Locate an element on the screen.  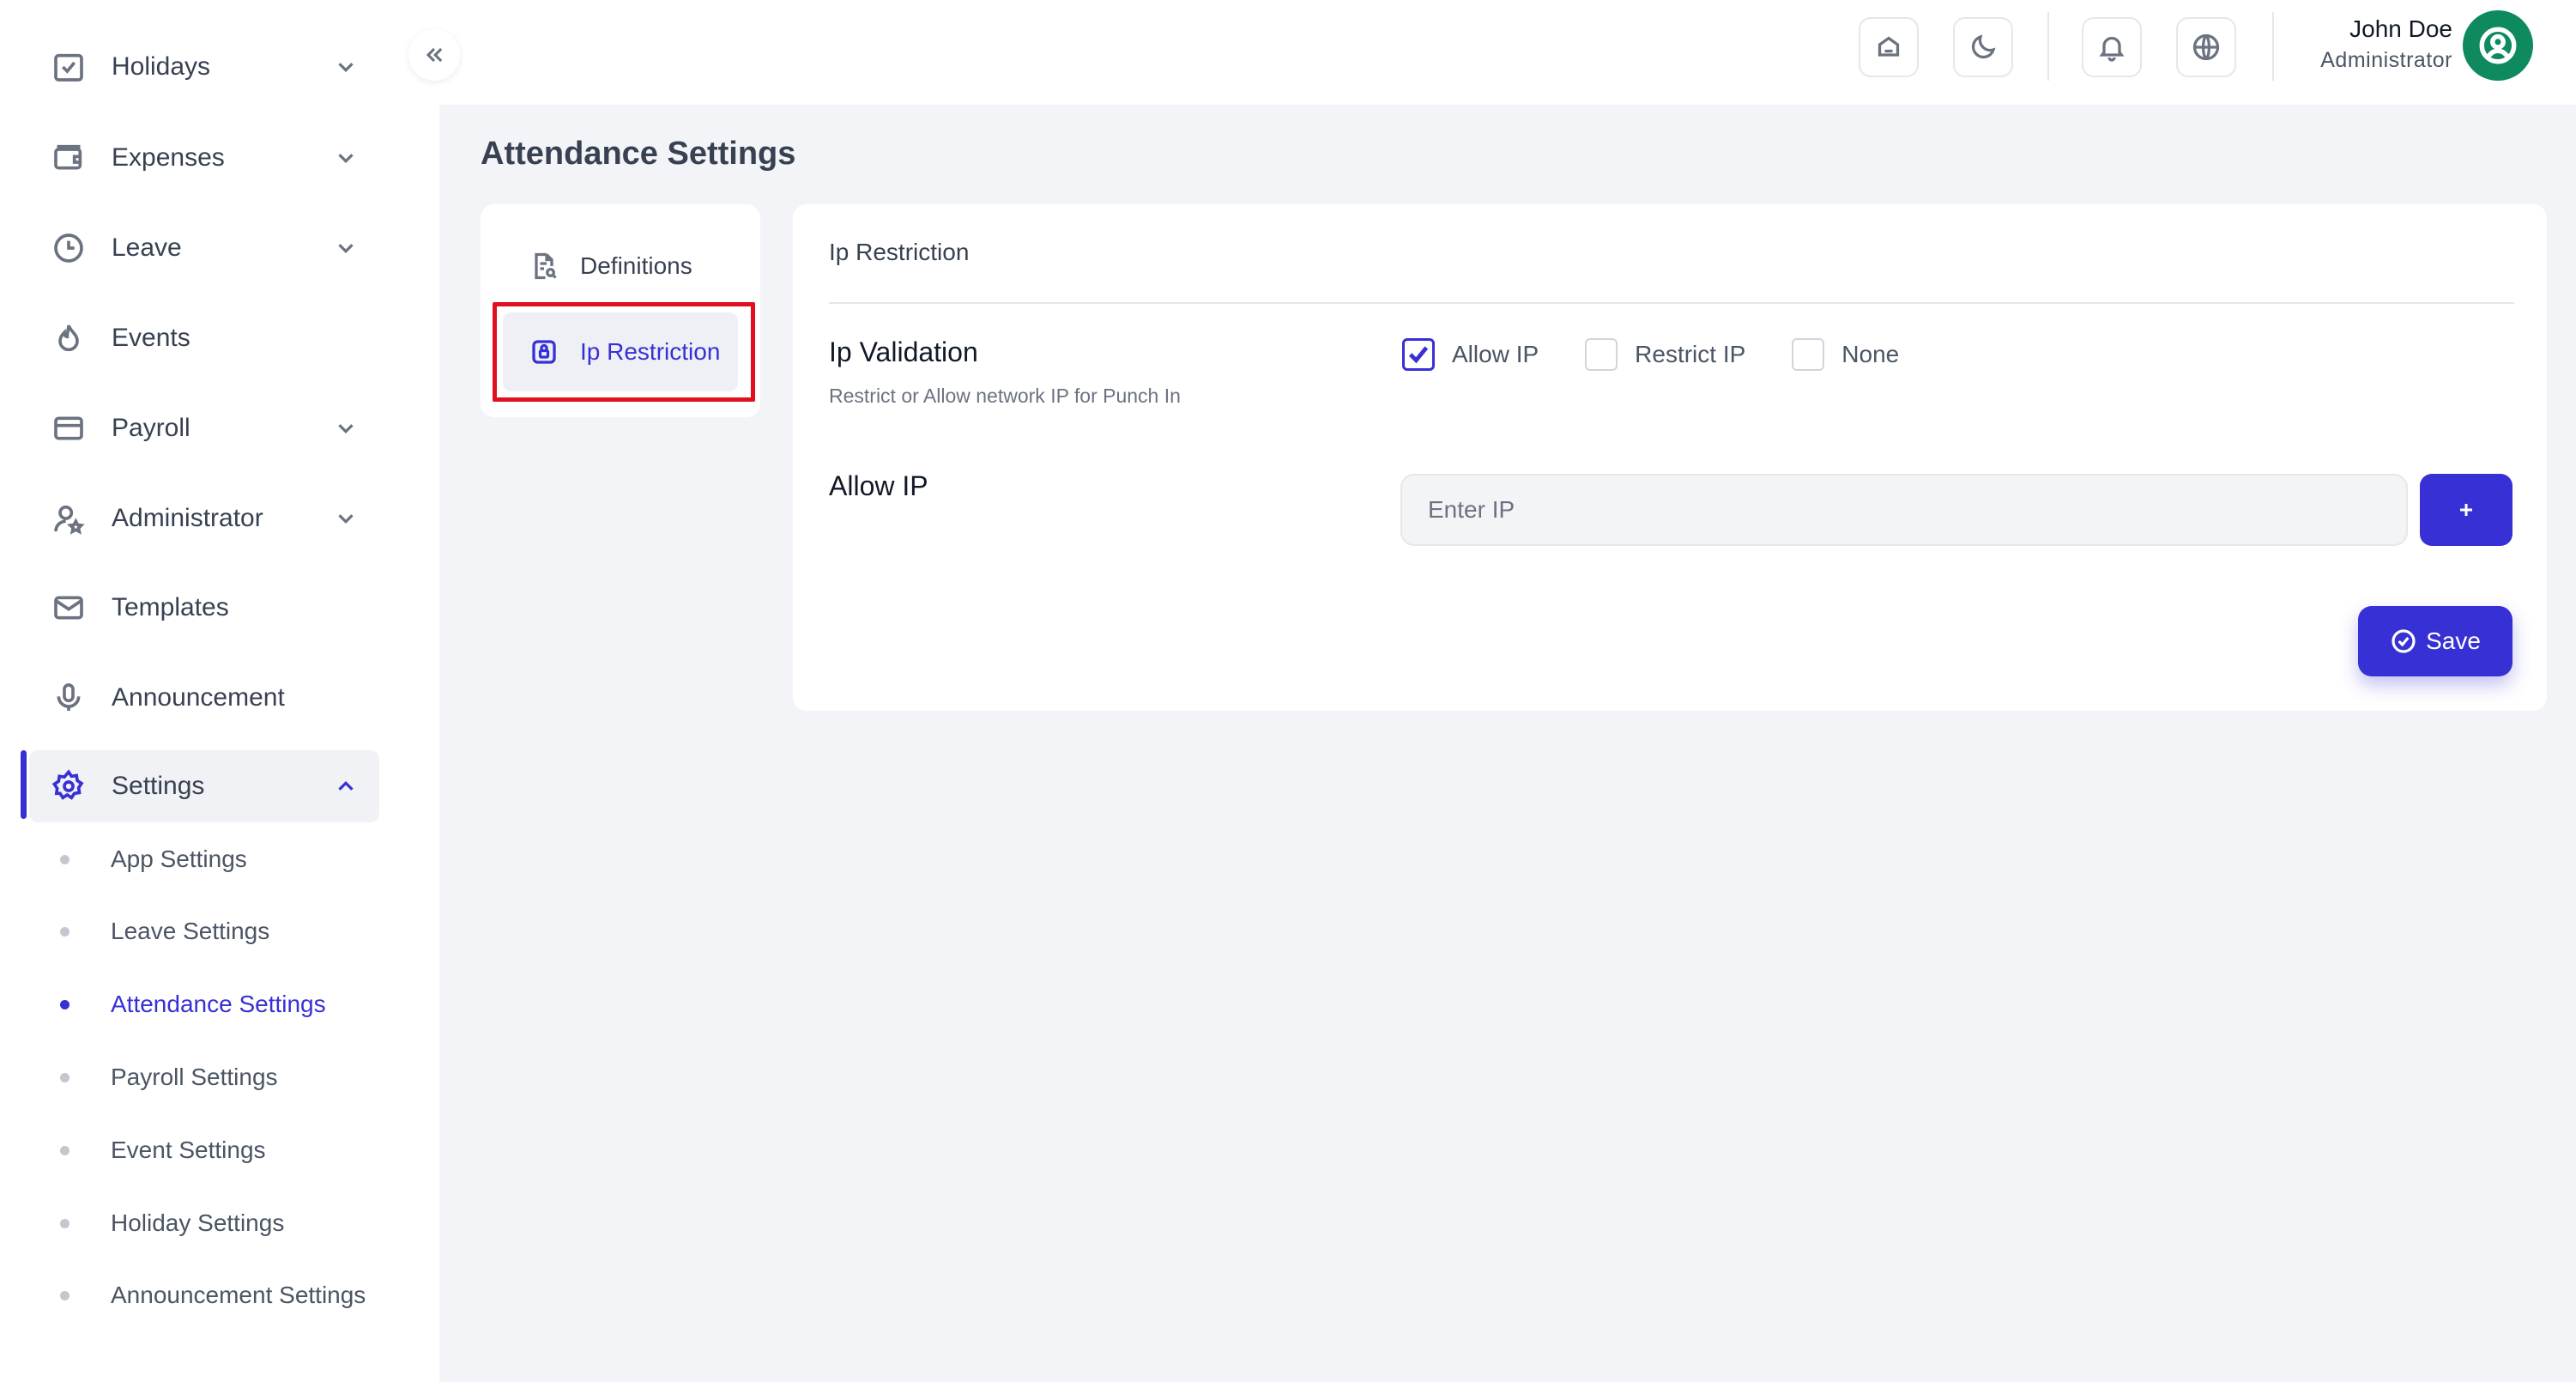
top-bar: John Doe Administrator is located at coordinates (1507, 52).